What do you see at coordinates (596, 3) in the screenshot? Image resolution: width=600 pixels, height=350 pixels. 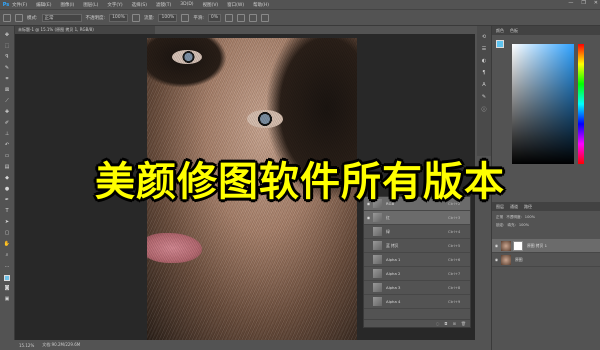 I see `close-button: ✕` at bounding box center [596, 3].